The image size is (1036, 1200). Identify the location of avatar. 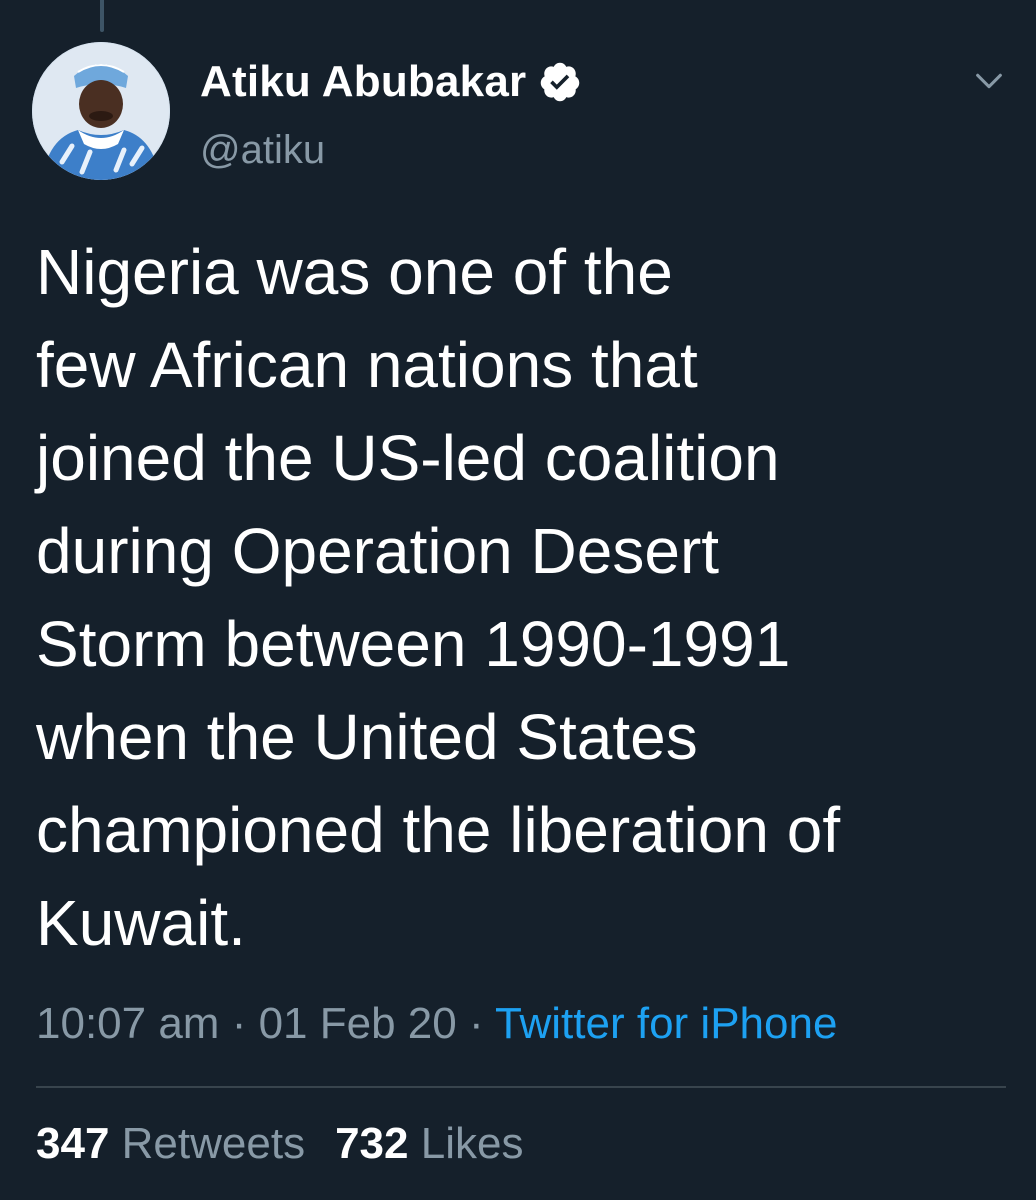
(101, 111).